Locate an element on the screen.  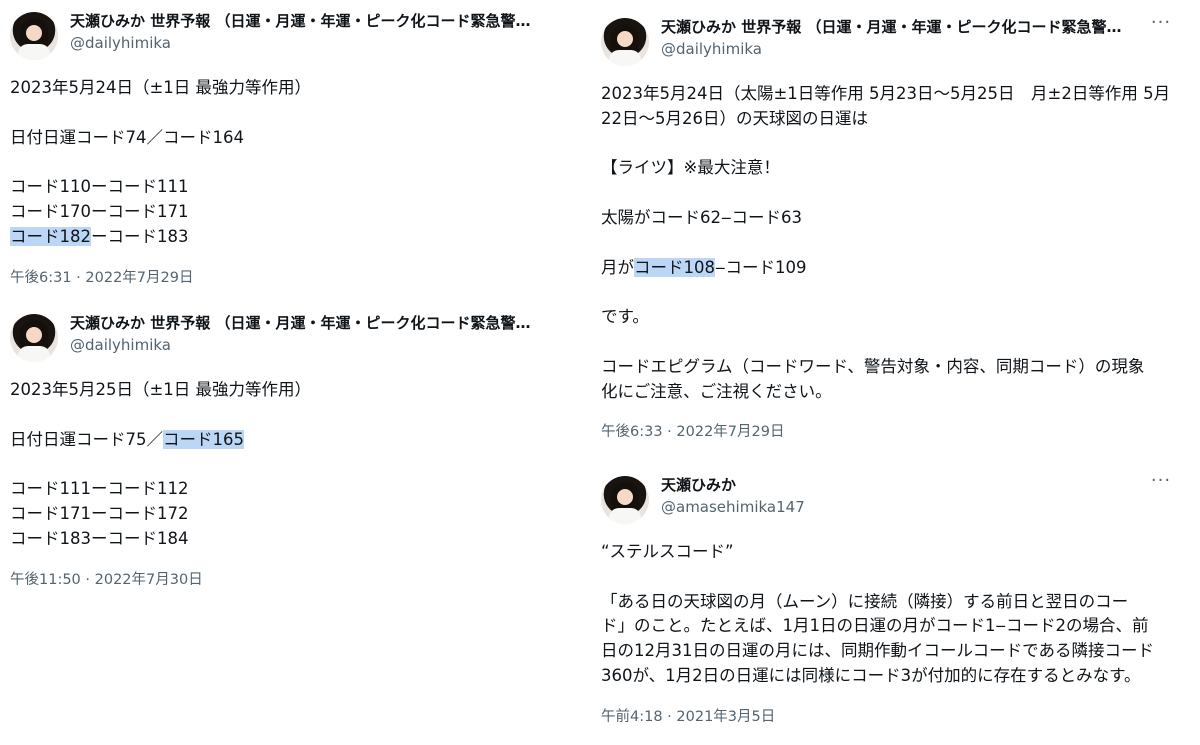
text-line: 2023年5月25日（±1日 最強力等作用） is located at coordinates (161, 389).